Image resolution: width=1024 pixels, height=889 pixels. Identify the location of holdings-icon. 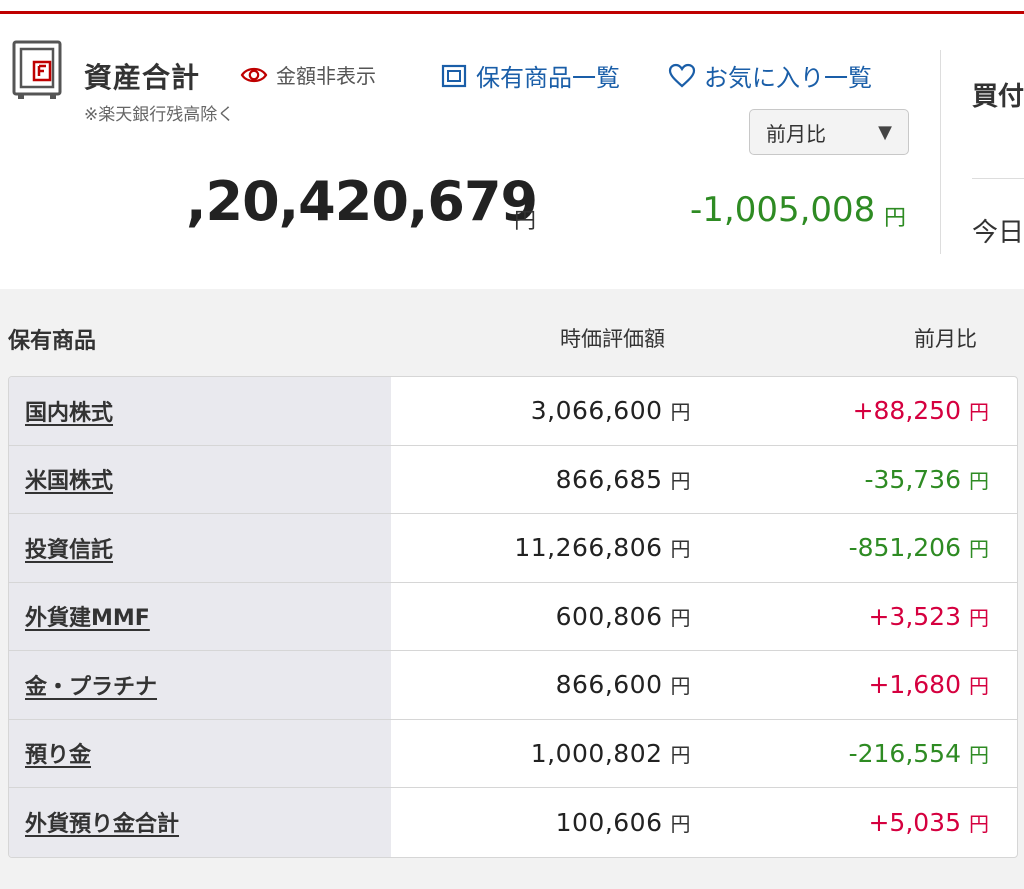
(454, 75).